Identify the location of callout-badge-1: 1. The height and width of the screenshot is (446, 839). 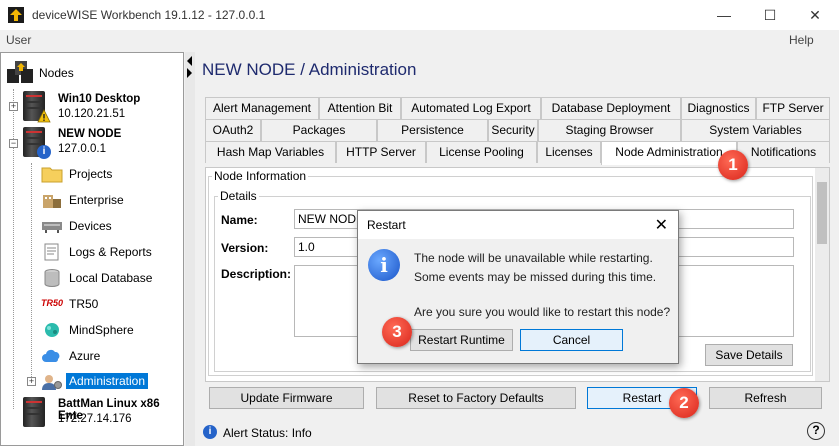
(733, 165).